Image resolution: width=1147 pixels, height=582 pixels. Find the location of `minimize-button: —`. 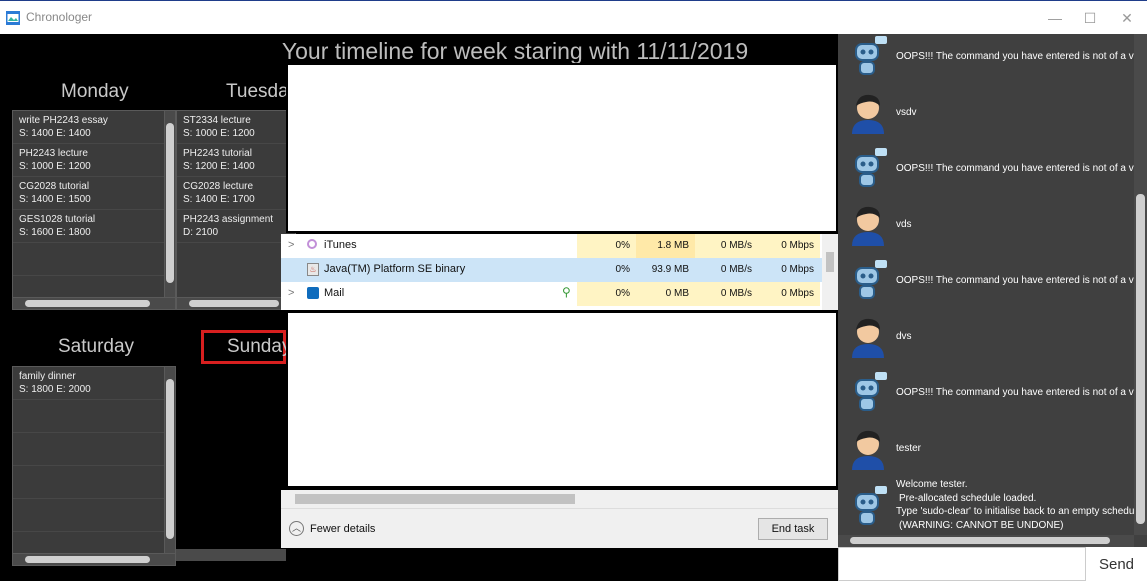

minimize-button: — is located at coordinates (1055, 18).